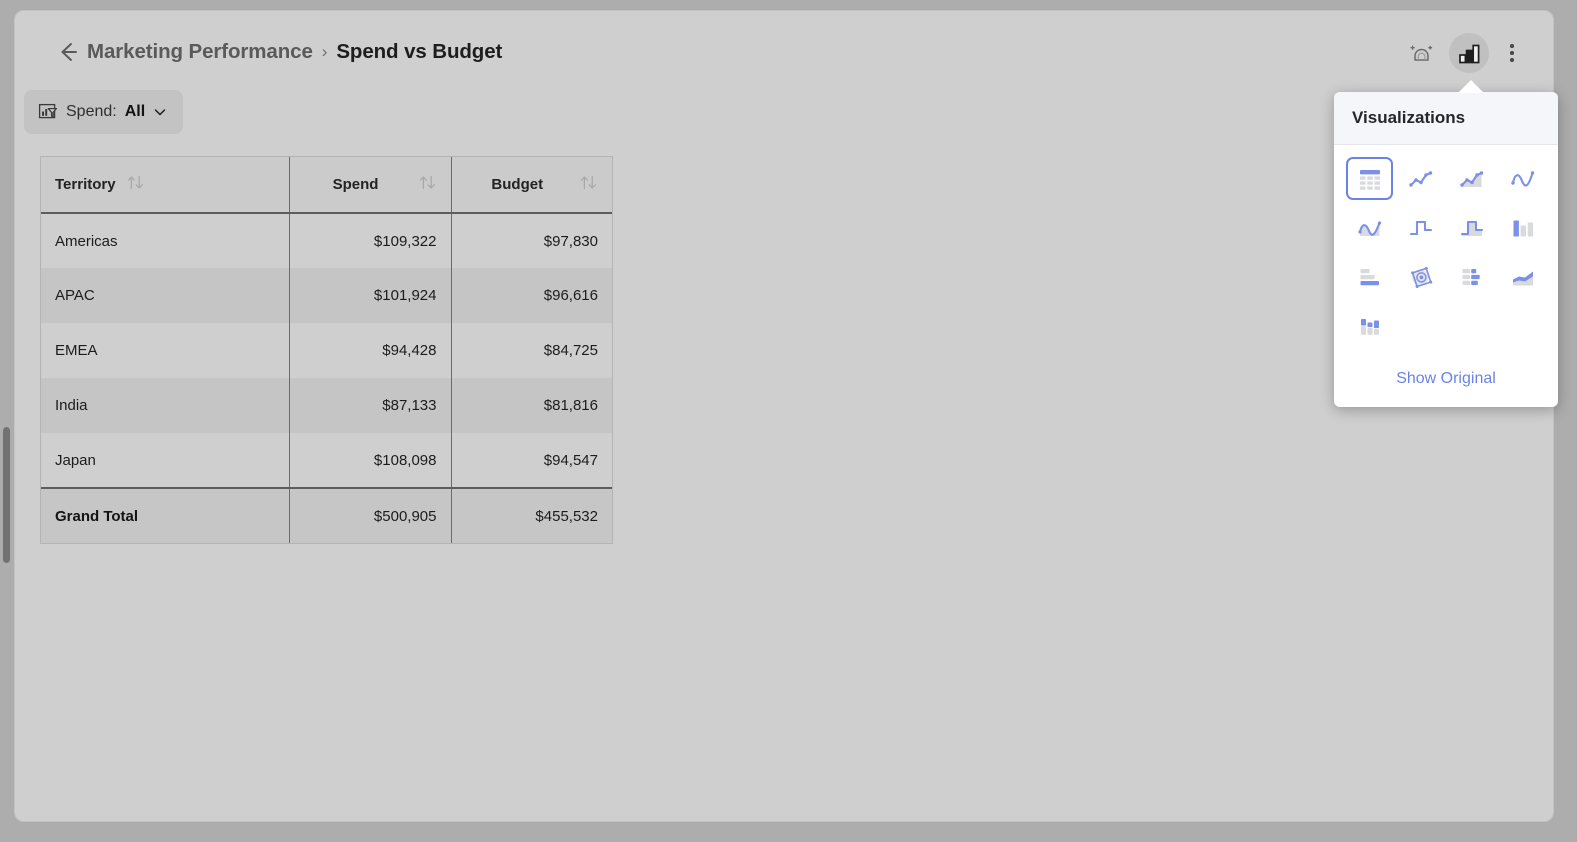 Image resolution: width=1577 pixels, height=842 pixels. I want to click on table-row: Americas $109,322 $97,830, so click(326, 240).